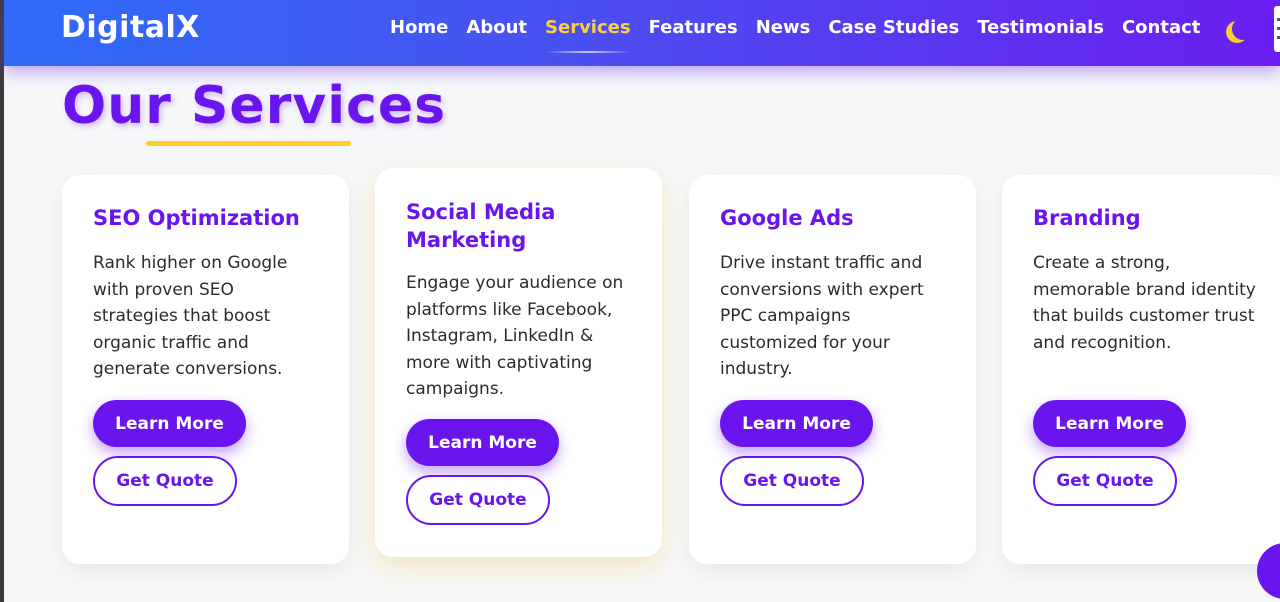 Image resolution: width=1280 pixels, height=602 pixels. I want to click on nav-link-features: Features, so click(693, 29).